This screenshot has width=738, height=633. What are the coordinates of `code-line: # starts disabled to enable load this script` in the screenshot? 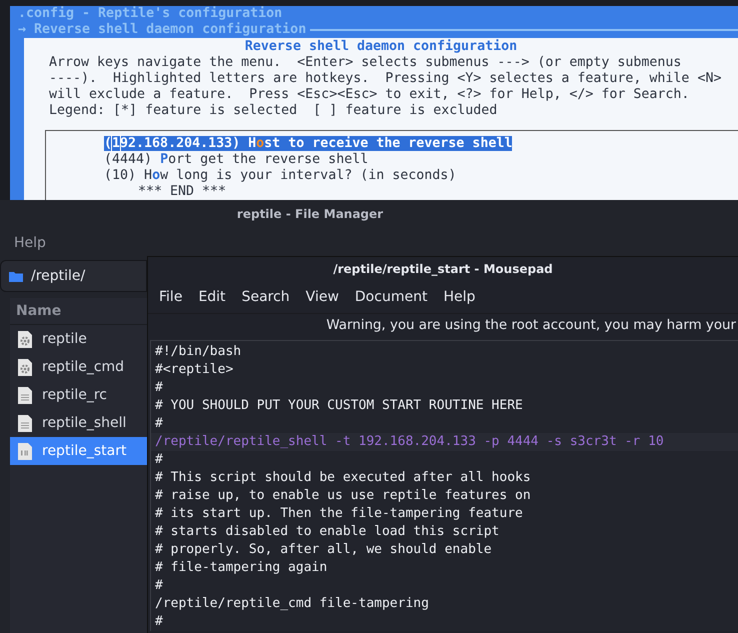 It's located at (327, 531).